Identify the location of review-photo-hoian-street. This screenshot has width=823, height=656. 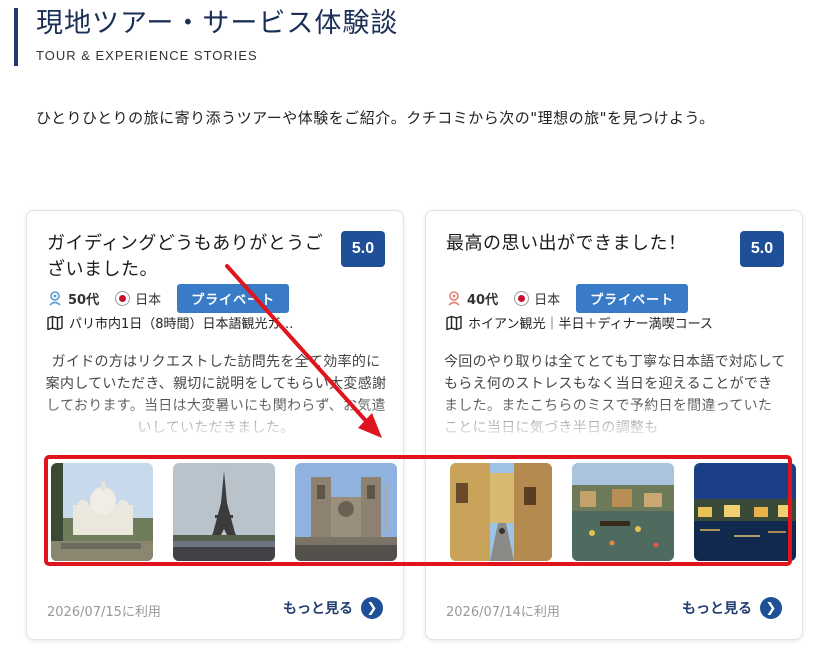
(501, 512).